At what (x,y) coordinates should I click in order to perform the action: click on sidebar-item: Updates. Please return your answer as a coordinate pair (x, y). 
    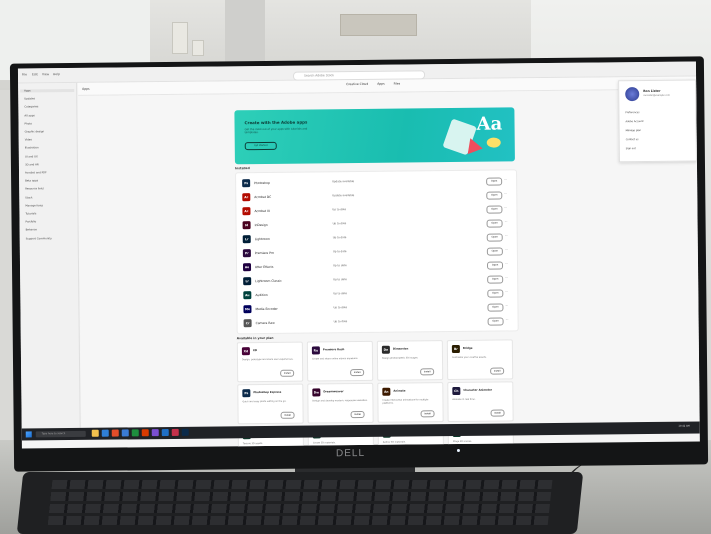
    Looking at the image, I should click on (29, 99).